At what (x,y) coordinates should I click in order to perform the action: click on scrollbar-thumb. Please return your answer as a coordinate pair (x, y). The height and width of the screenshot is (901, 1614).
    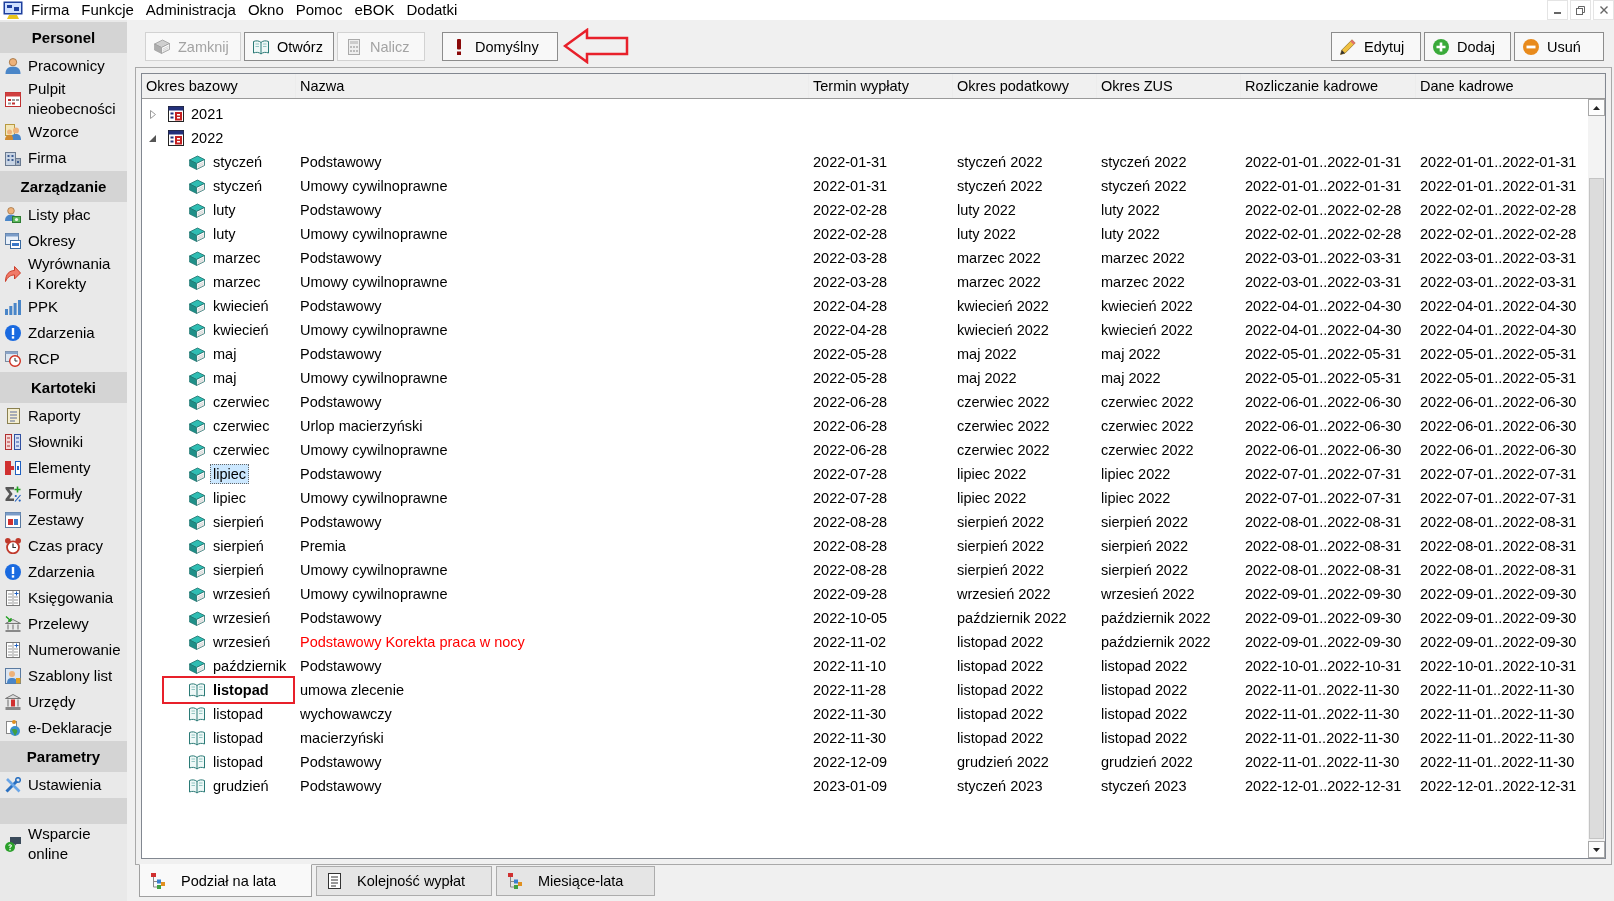
    Looking at the image, I should click on (1596, 508).